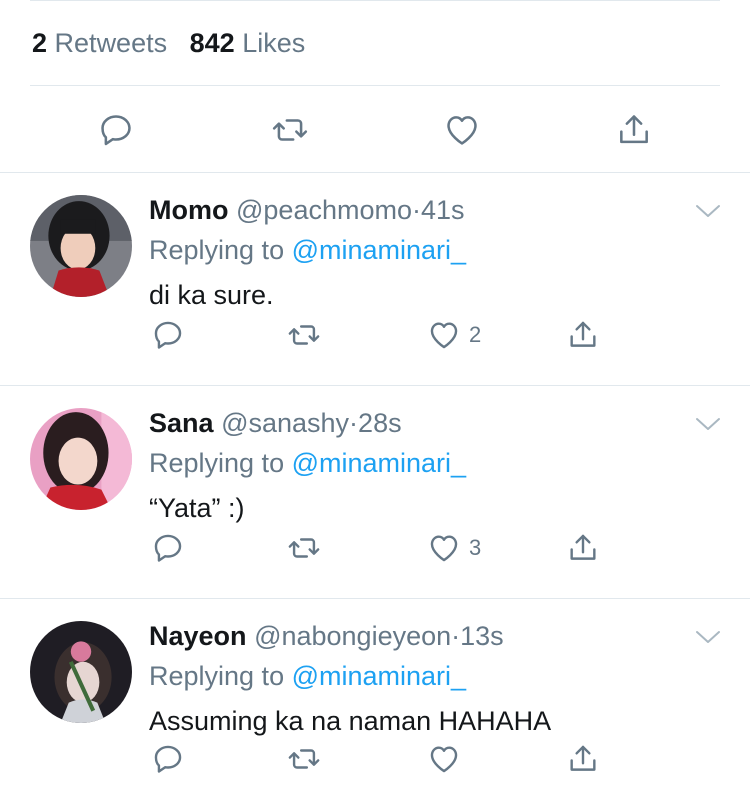  What do you see at coordinates (39, 43) in the screenshot?
I see `retweets-count: 2` at bounding box center [39, 43].